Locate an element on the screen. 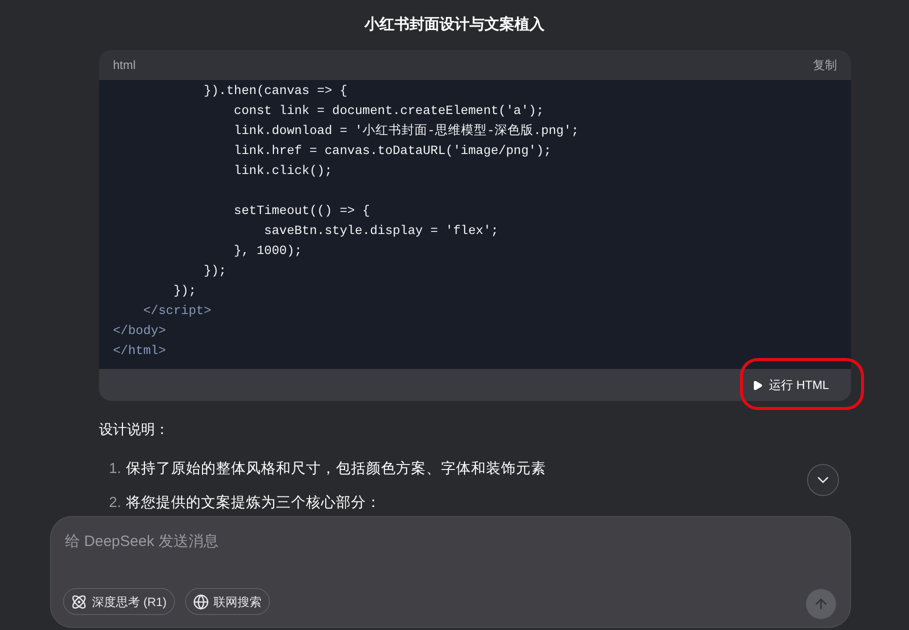 The width and height of the screenshot is (909, 630). send-button is located at coordinates (821, 604).